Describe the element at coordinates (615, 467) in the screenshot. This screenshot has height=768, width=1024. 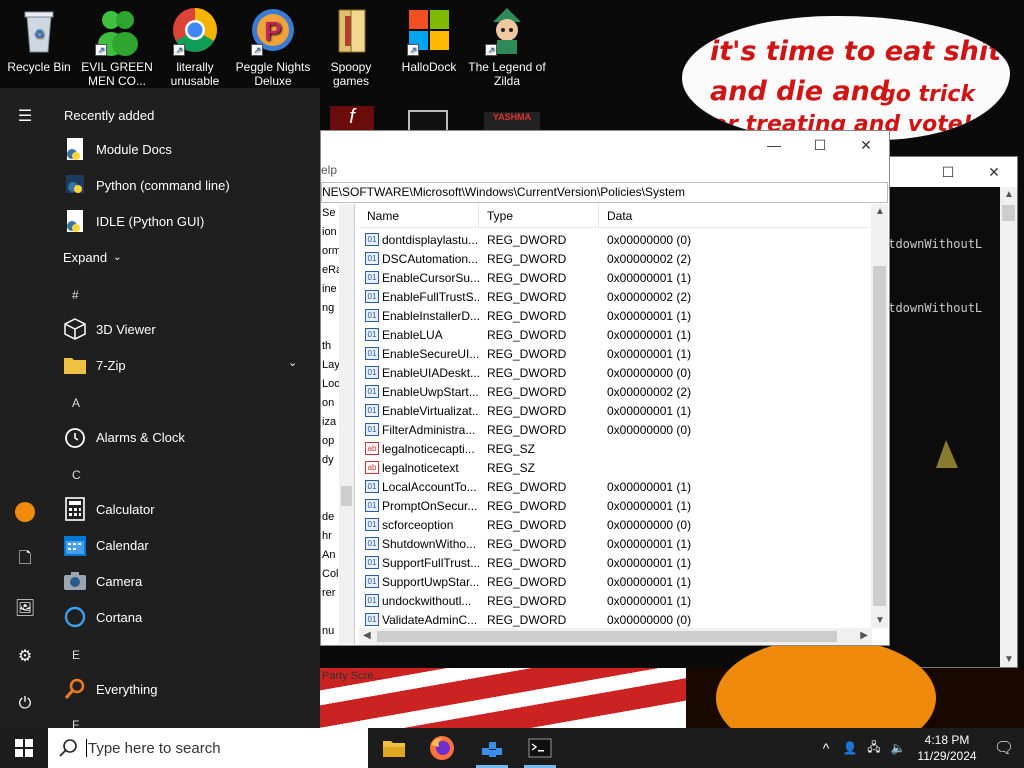
I see `registry-value-row: ab legalnoticetext REG_SZ` at that location.